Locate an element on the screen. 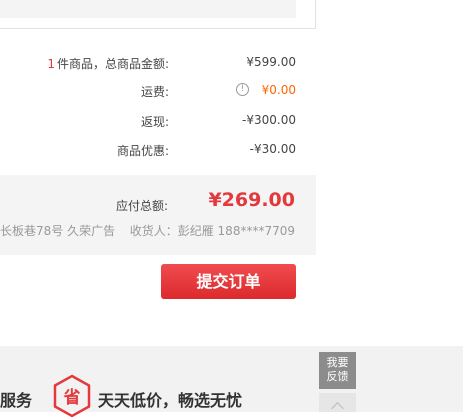  feedback-line-1: 我要 is located at coordinates (337, 362).